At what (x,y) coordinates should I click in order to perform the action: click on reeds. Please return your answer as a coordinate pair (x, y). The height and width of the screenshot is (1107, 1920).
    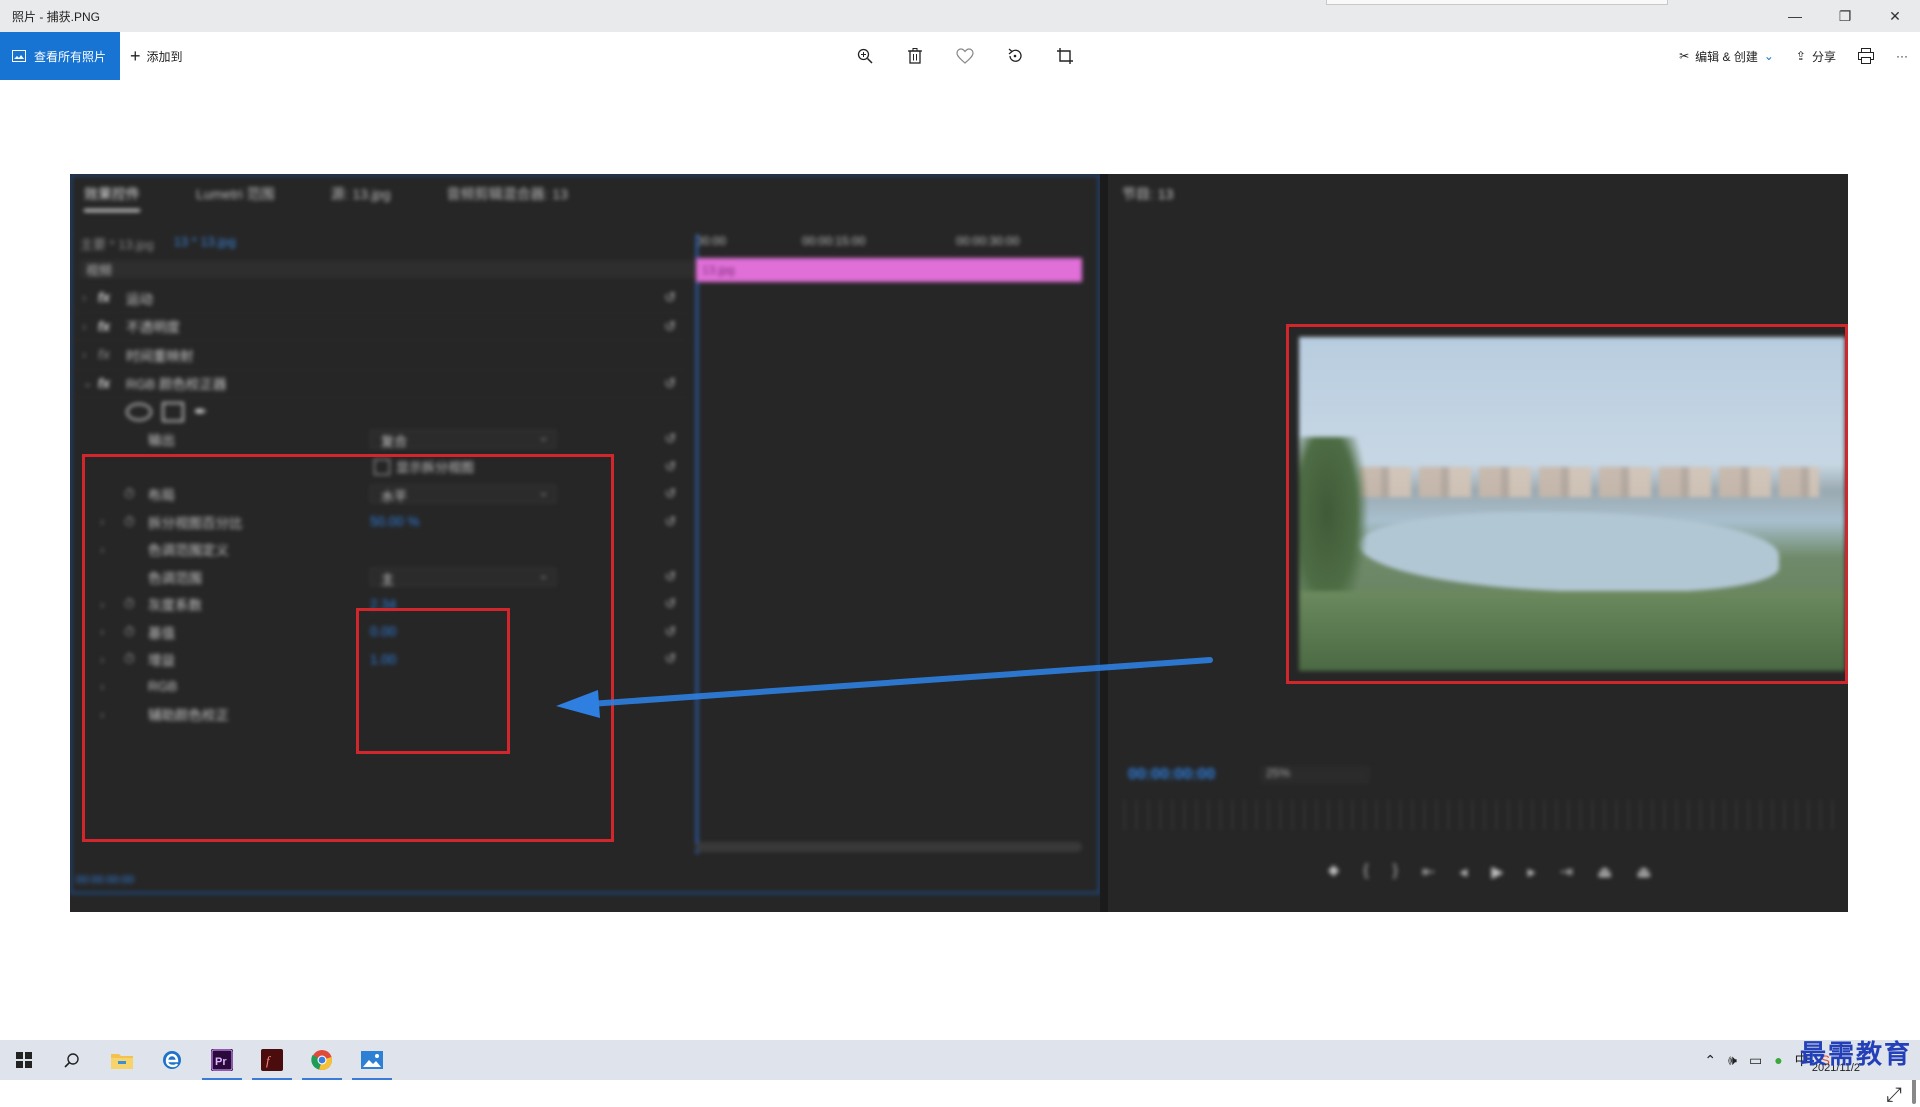
    Looking at the image, I should click on (1572, 631).